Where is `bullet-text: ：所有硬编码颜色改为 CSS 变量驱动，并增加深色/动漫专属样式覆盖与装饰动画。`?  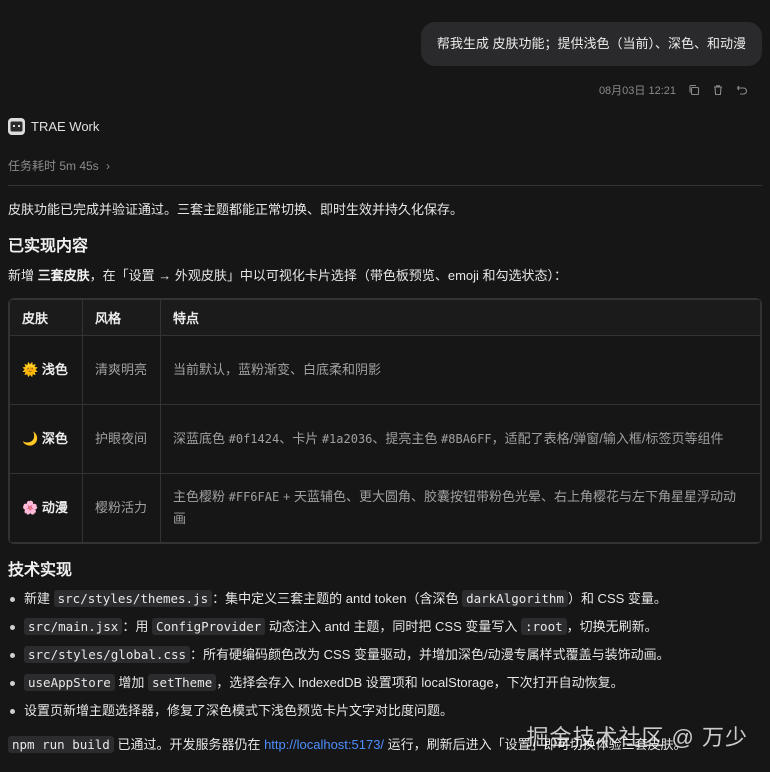 bullet-text: ：所有硬编码颜色改为 CSS 变量驱动，并增加深色/动漫专属样式覆盖与装饰动画。 is located at coordinates (430, 654).